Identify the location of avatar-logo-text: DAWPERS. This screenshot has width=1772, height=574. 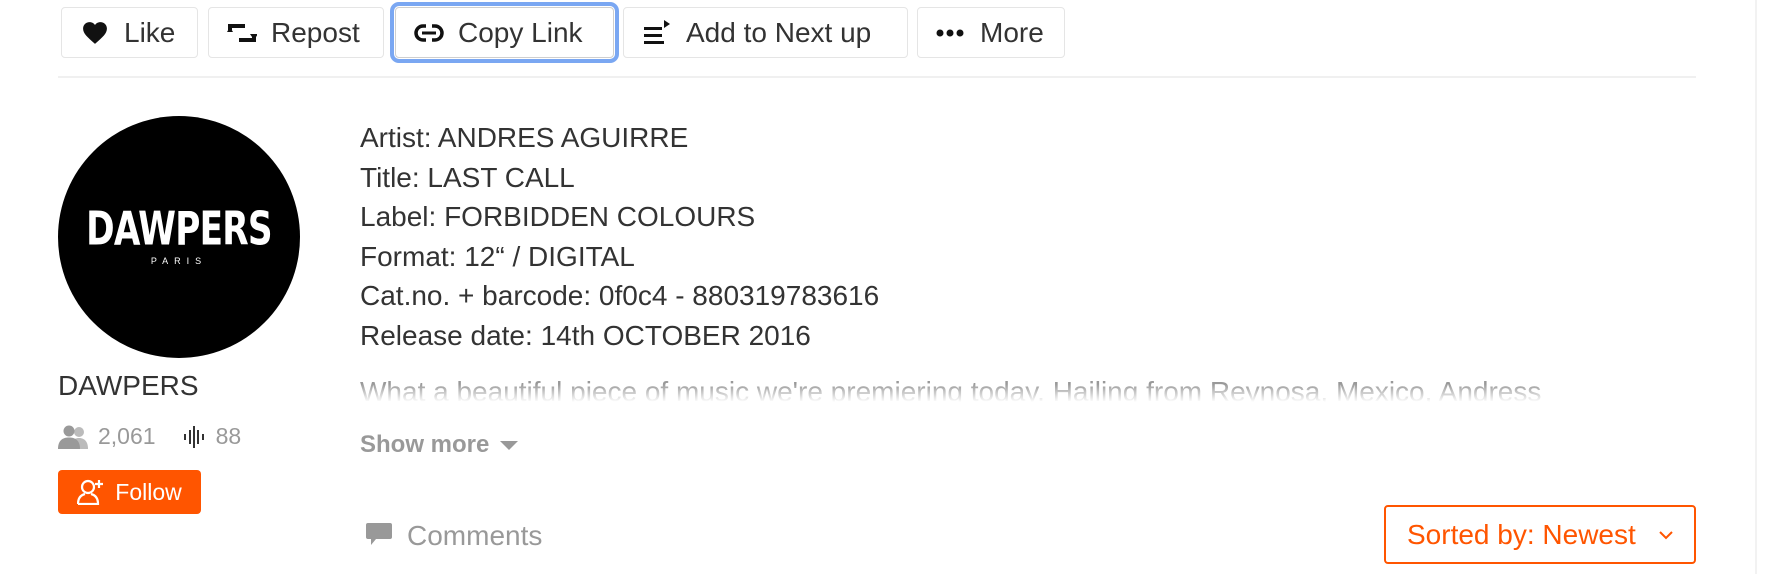
(179, 229).